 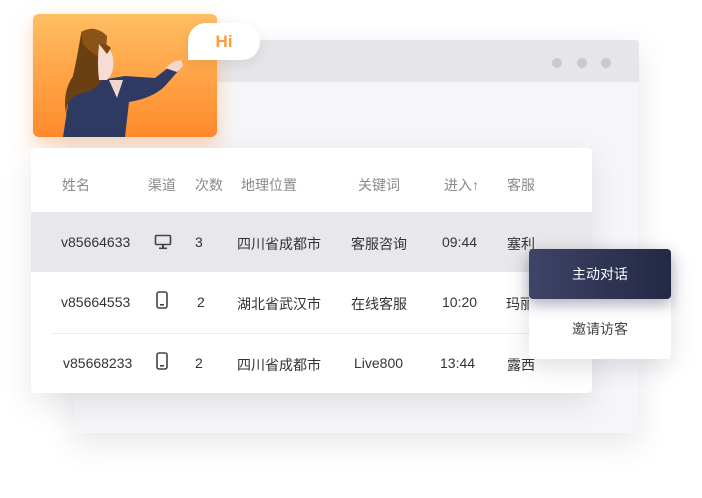 I want to click on search-keyword: 客服咨询, so click(x=379, y=244).